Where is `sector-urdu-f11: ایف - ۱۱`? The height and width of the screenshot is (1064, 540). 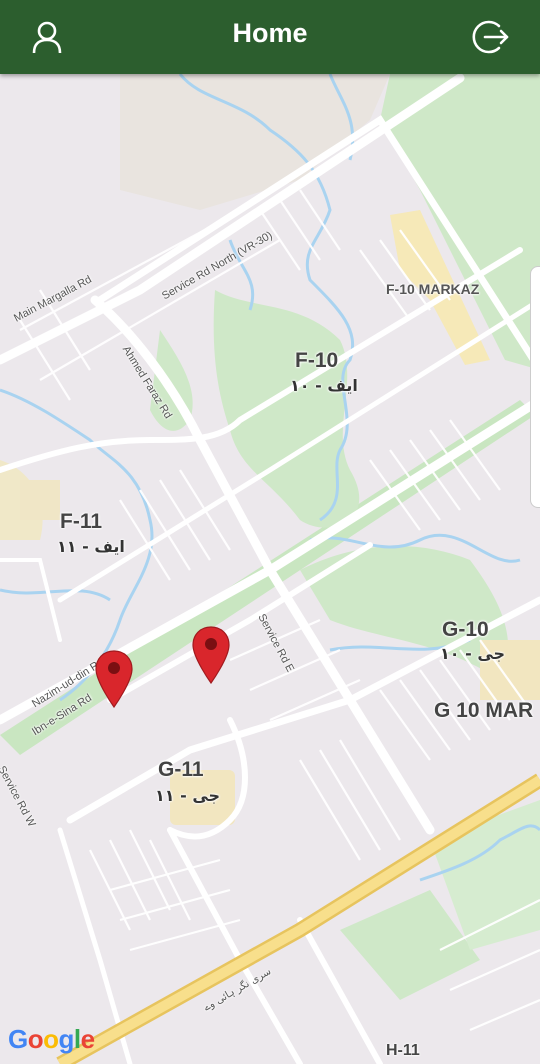
sector-urdu-f11: ایف - ۱۱ is located at coordinates (91, 546).